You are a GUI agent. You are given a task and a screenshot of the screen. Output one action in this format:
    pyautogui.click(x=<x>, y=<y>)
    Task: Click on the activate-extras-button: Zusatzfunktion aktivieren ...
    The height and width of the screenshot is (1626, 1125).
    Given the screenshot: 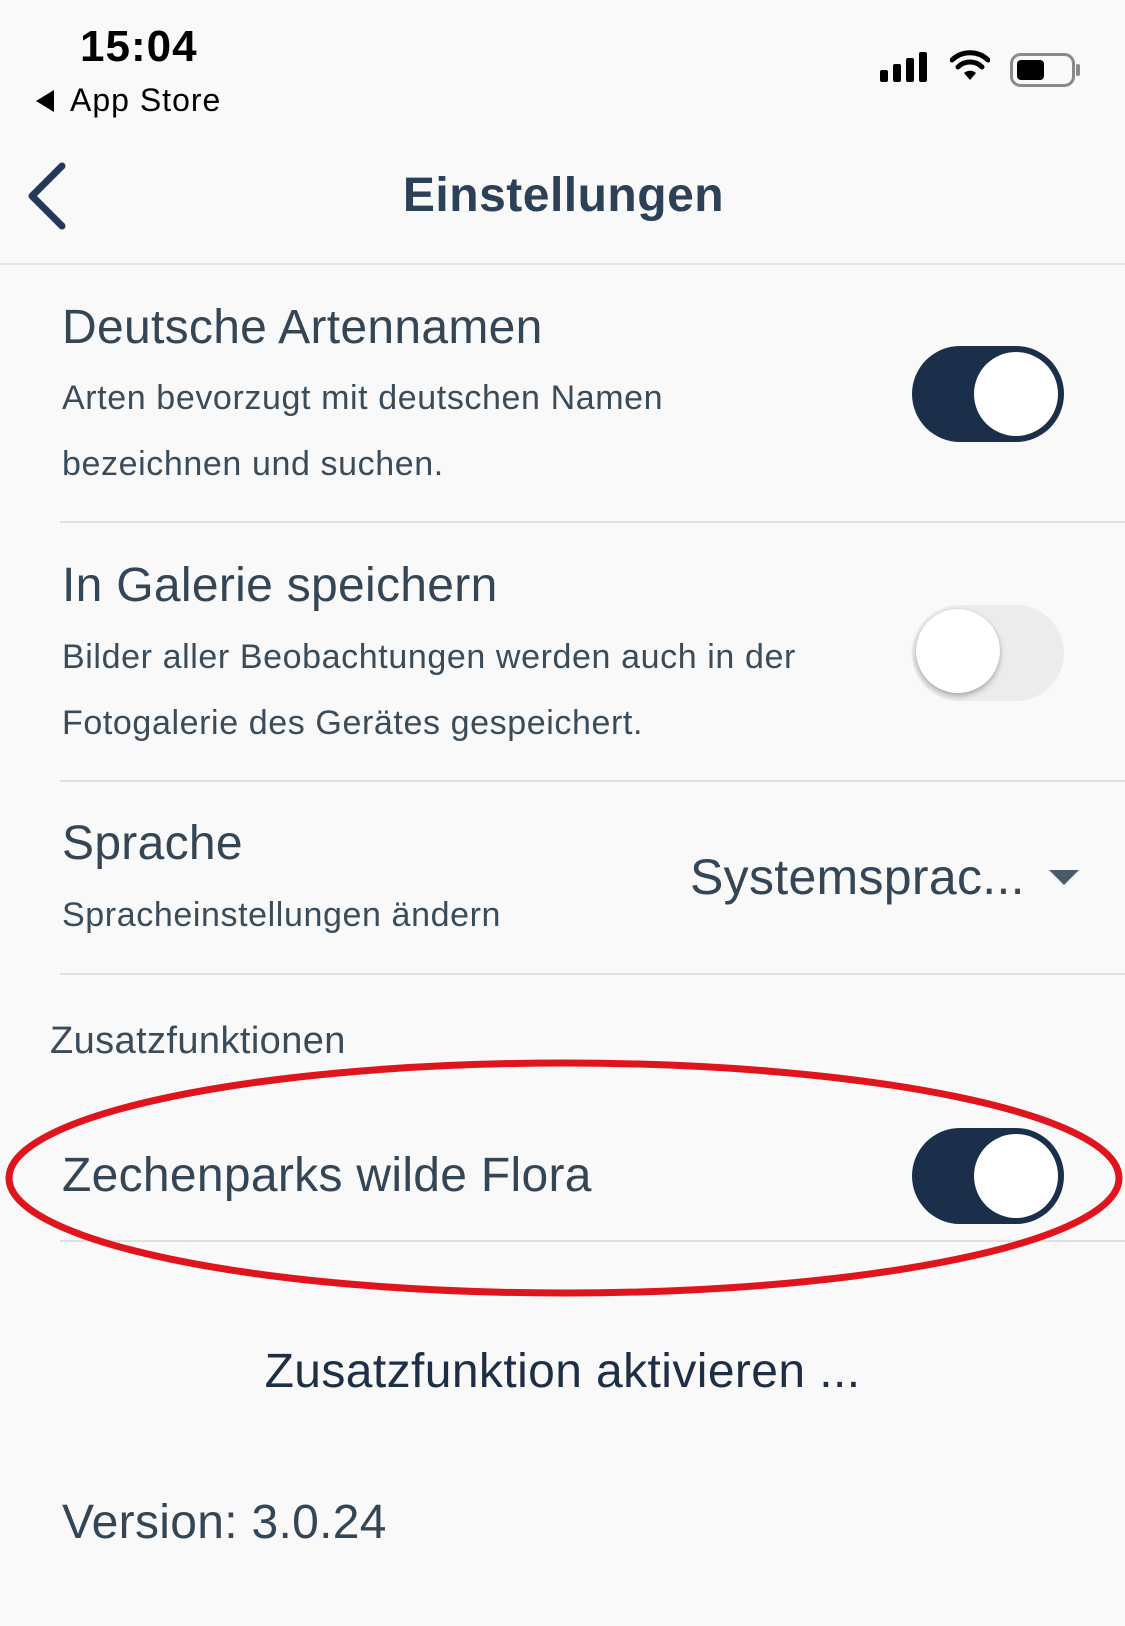 What is the action you would take?
    pyautogui.click(x=562, y=1371)
    